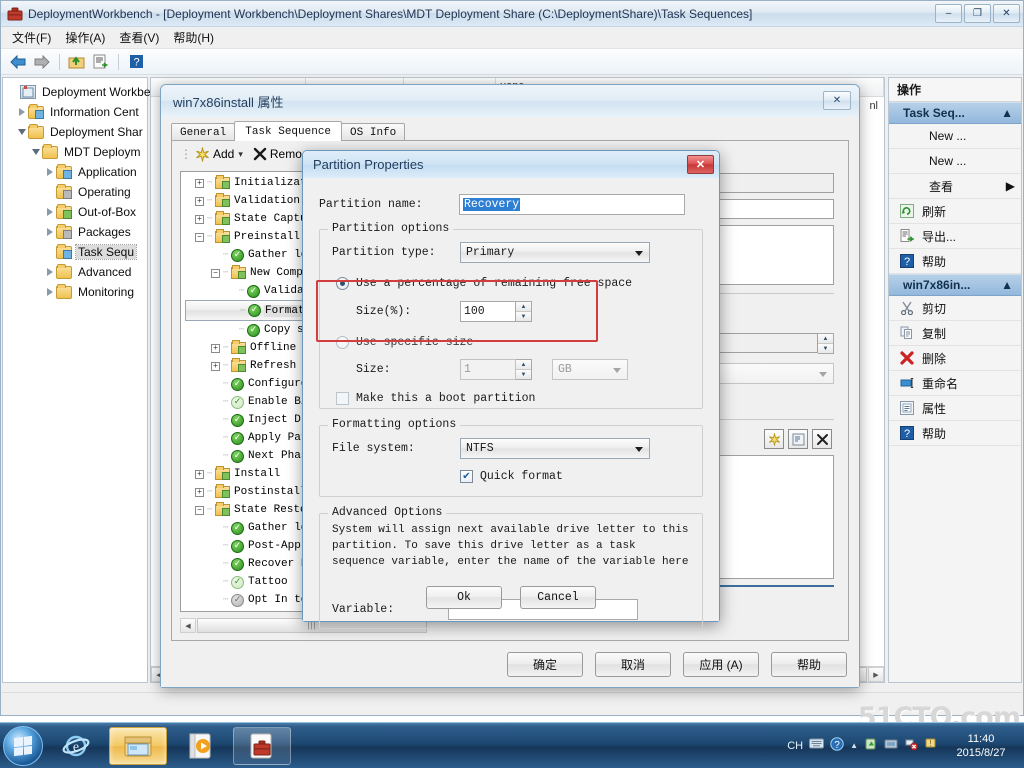 The image size is (1024, 768). Describe the element at coordinates (488, 311) in the screenshot. I see `percentage-size-input: 100` at that location.